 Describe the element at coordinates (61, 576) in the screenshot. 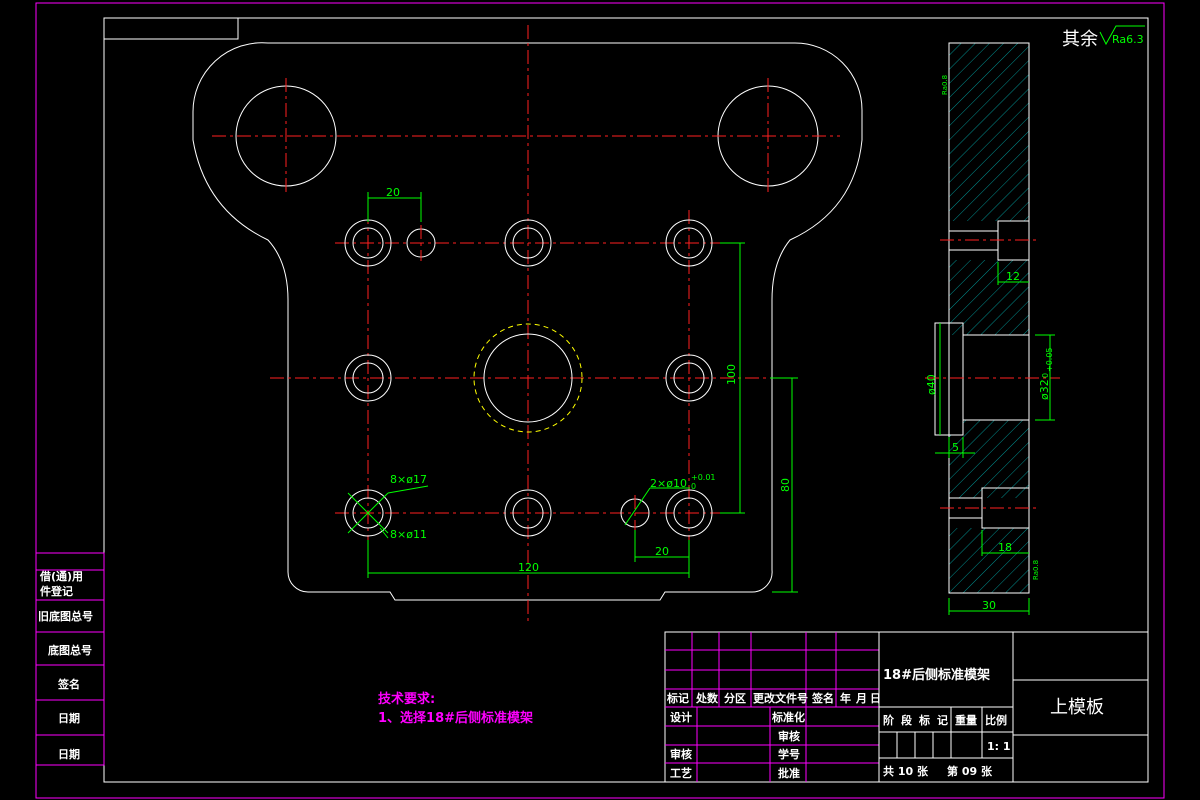

I see `strip-label-0: 借(通)用` at that location.